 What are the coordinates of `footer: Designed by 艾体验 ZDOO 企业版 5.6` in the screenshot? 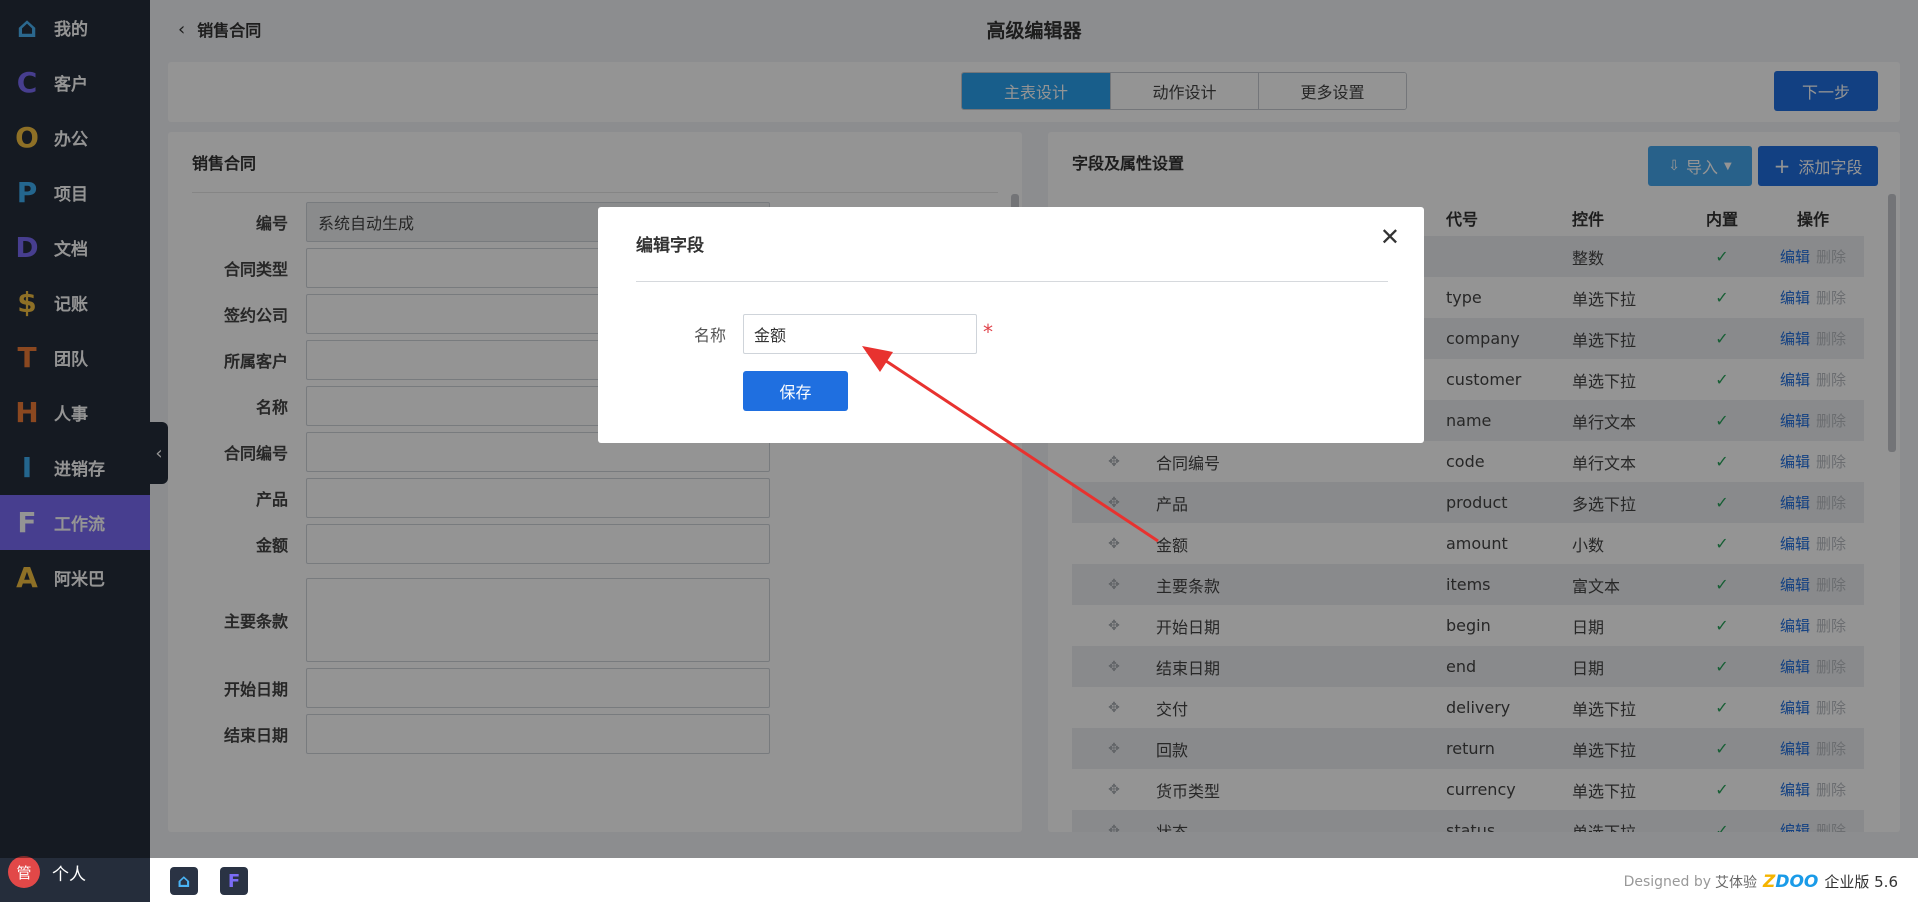 It's located at (1761, 881).